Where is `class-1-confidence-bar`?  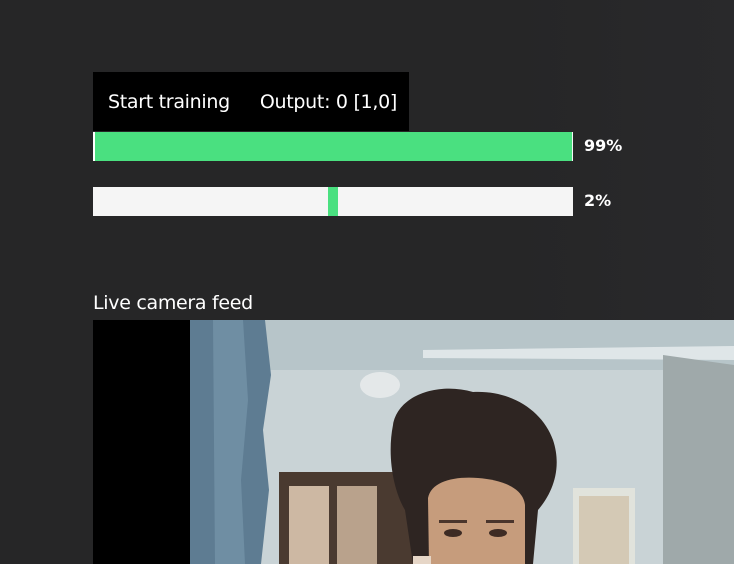
class-1-confidence-bar is located at coordinates (333, 201).